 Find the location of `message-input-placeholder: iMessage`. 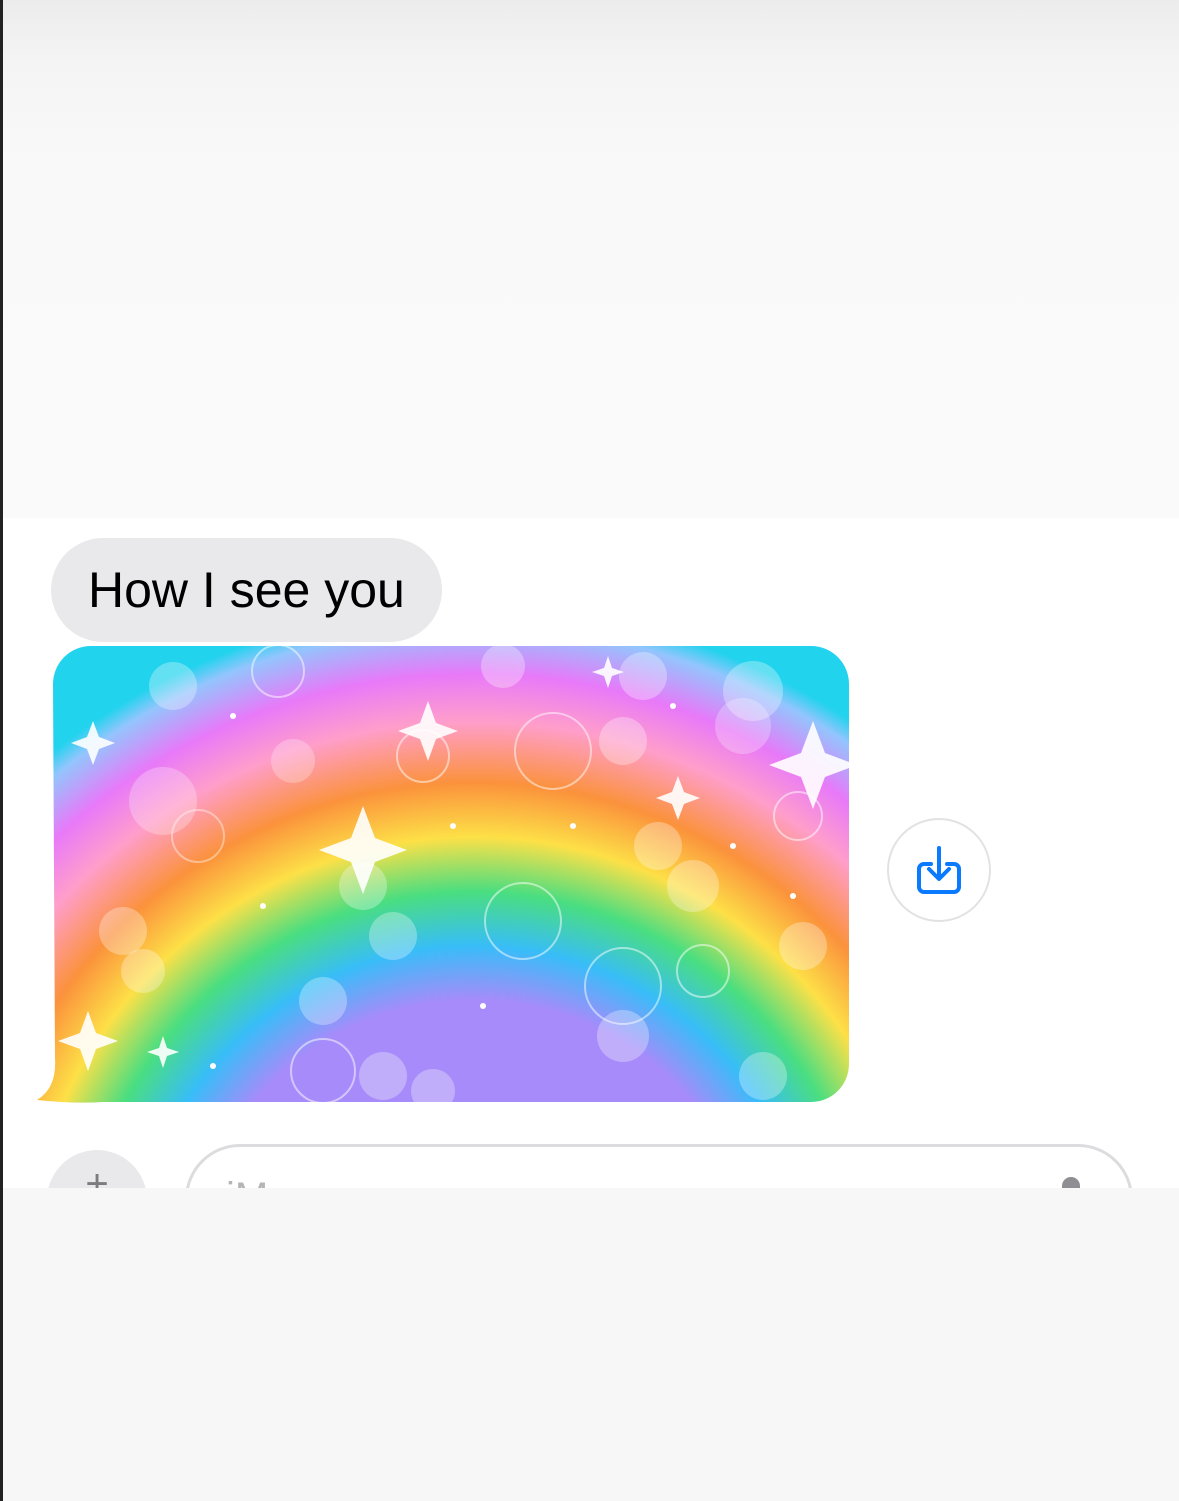

message-input-placeholder: iMessage is located at coordinates (311, 1180).